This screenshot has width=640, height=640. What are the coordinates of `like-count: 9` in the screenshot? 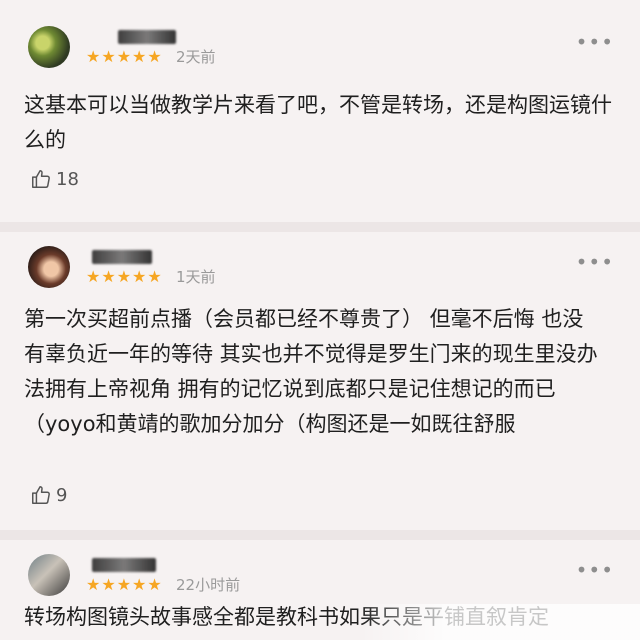 It's located at (62, 495).